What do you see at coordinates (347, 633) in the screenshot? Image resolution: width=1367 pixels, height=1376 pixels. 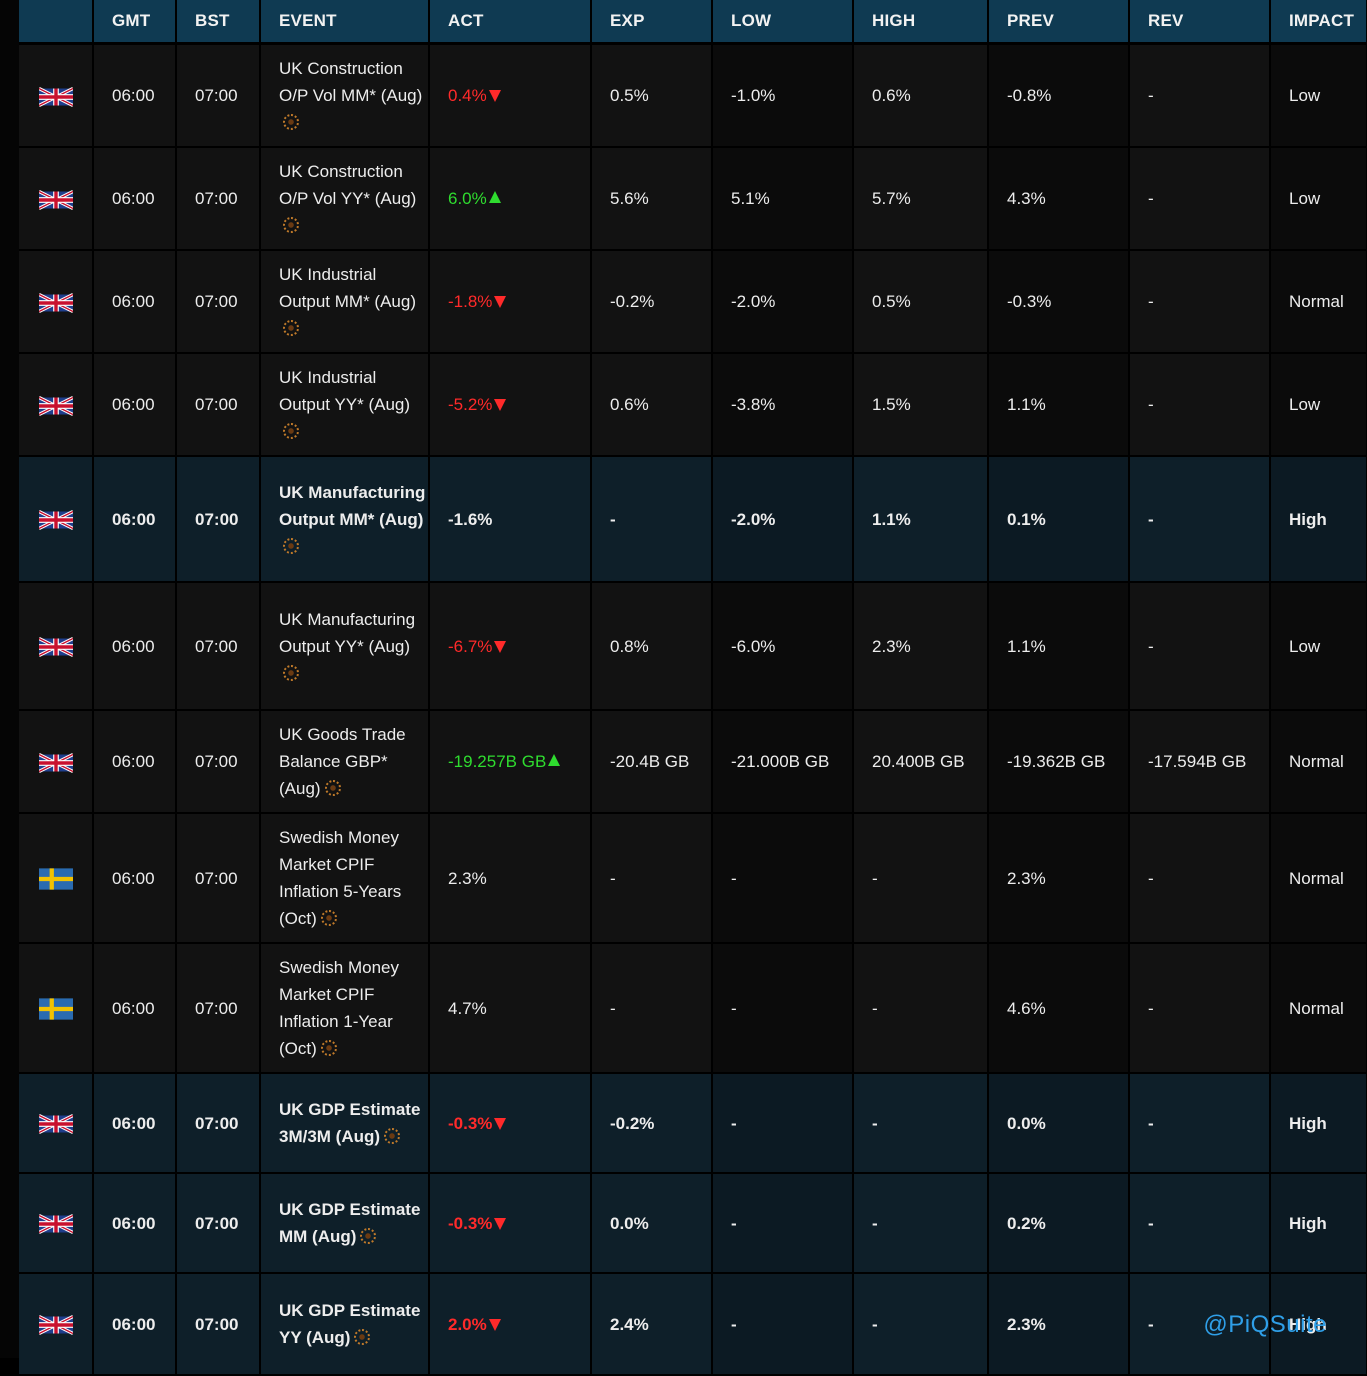 I see `event-name: UK Manufacturing Output YY* (Aug)` at bounding box center [347, 633].